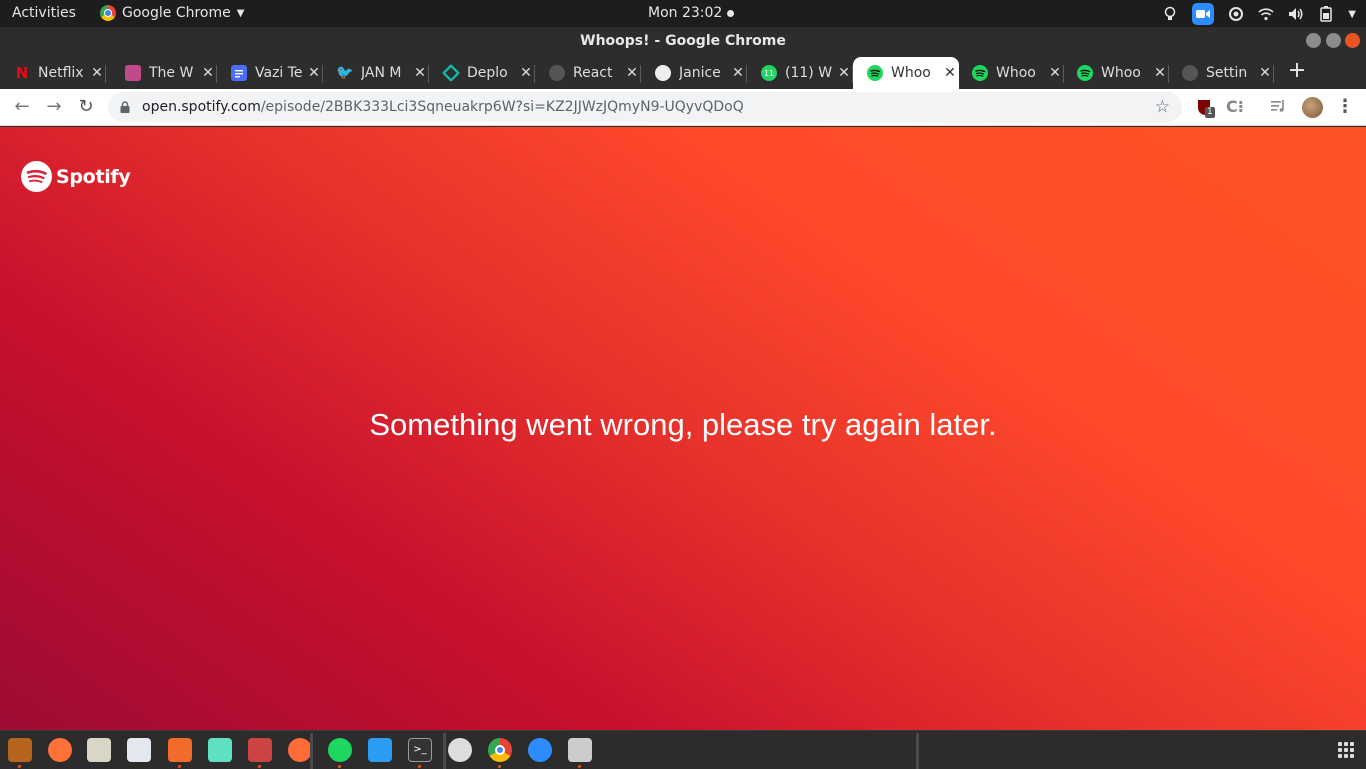  I want to click on volume-icon, so click(1296, 14).